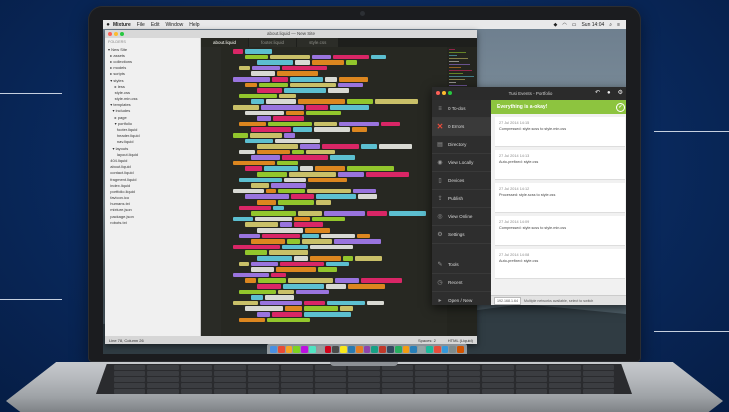 This screenshot has height=412, width=729. I want to click on file-tree-item: robots.txt, so click(152, 222).